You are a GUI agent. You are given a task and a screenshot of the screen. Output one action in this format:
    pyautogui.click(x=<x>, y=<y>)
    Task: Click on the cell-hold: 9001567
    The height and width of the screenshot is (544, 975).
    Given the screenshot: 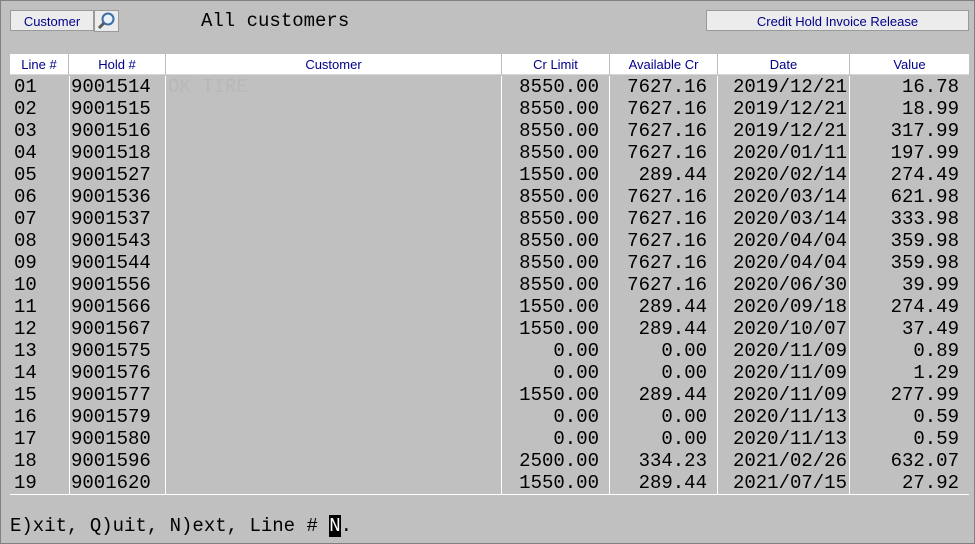 What is the action you would take?
    pyautogui.click(x=111, y=329)
    